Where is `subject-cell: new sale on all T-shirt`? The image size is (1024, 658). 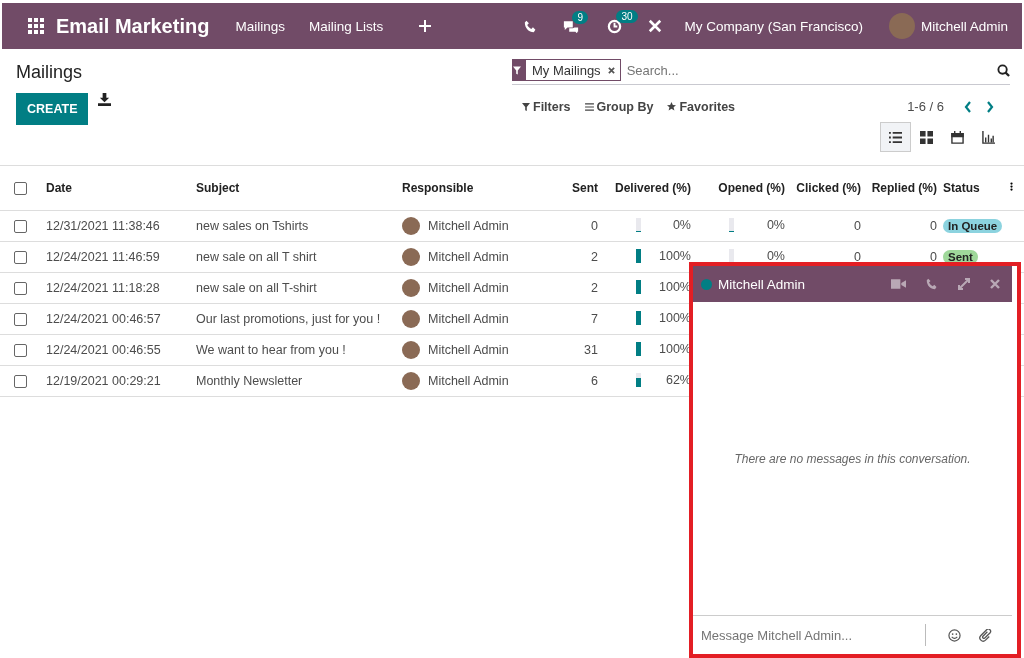
subject-cell: new sale on all T-shirt is located at coordinates (296, 288).